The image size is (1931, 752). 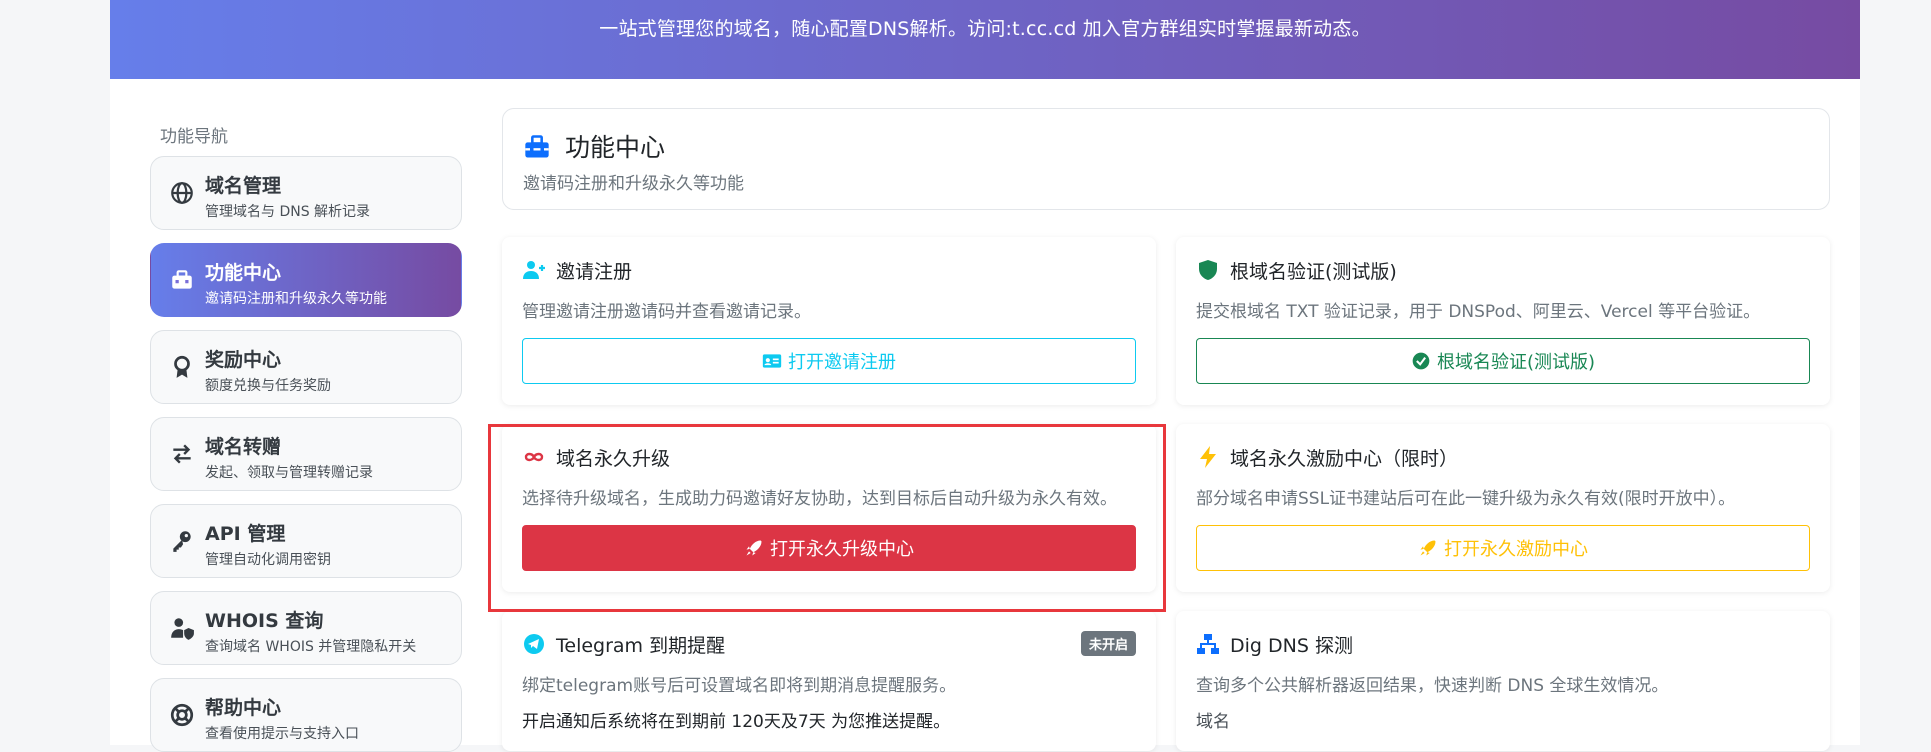 I want to click on feature-center-header: 功能中心 邀请码注册和升级永久等功能, so click(x=1166, y=159).